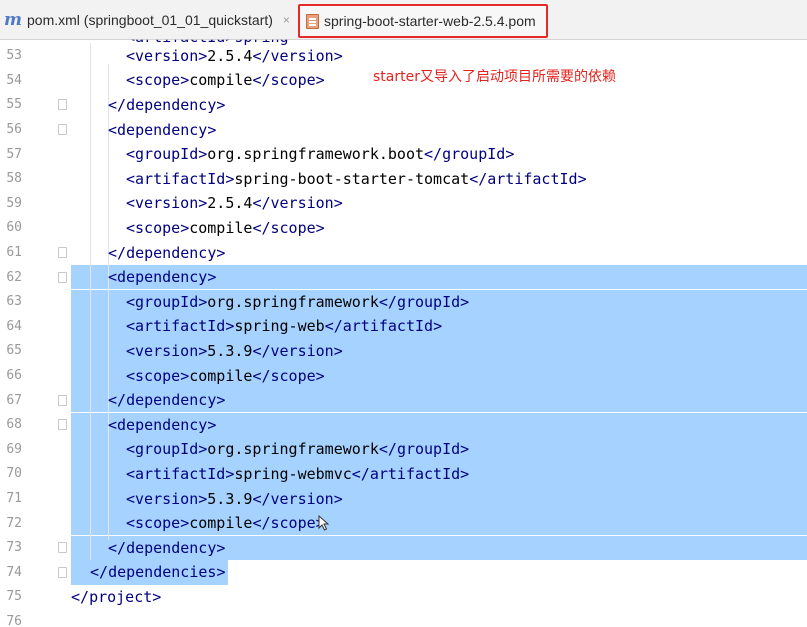 This screenshot has height=627, width=807. What do you see at coordinates (14, 620) in the screenshot?
I see `line-number: 76` at bounding box center [14, 620].